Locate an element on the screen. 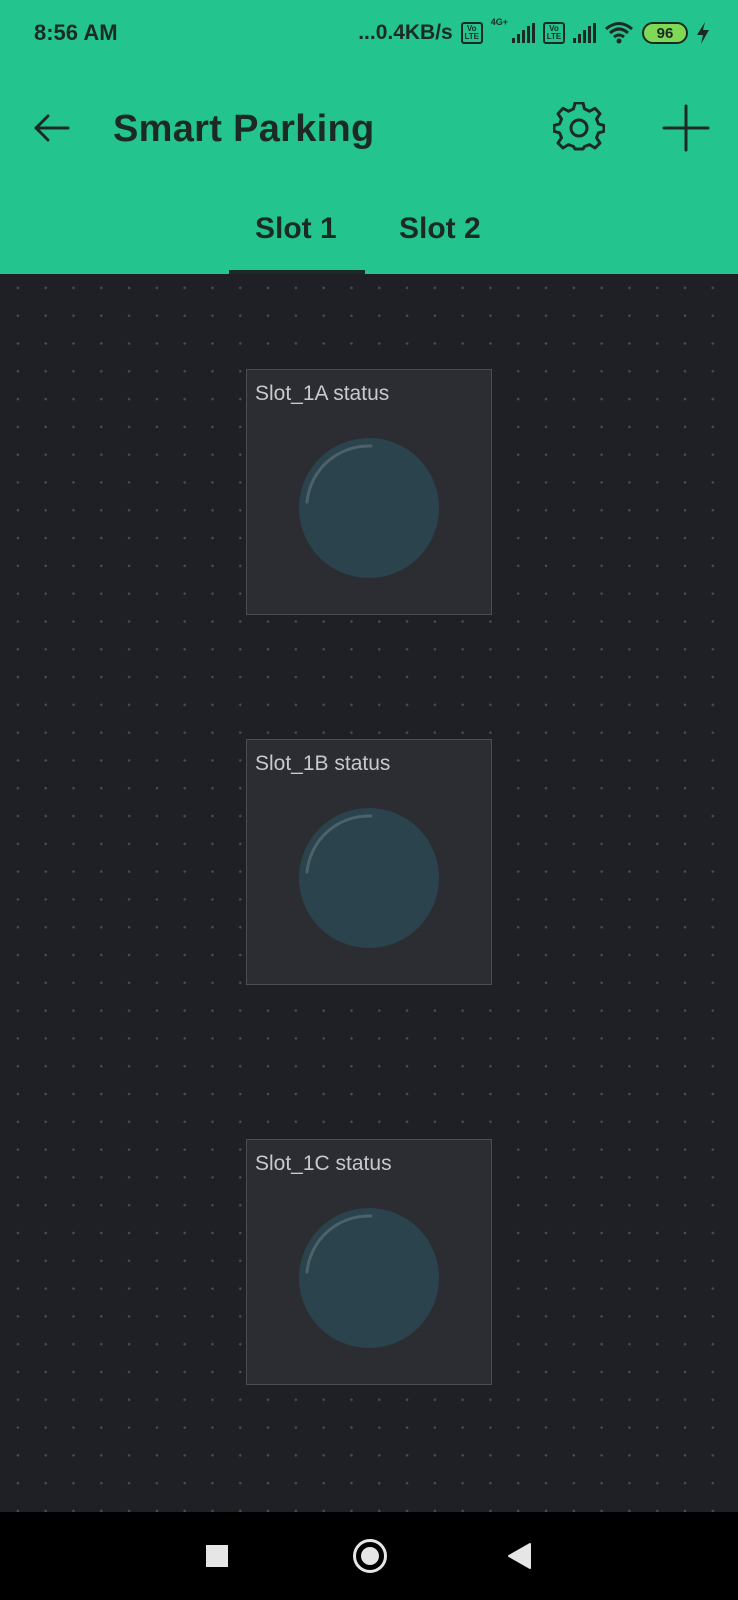 The image size is (738, 1600). status-bar: 8:56 AM ...0.4KB/s Vo LTE 4G+ Vo LTE 96 is located at coordinates (369, 33).